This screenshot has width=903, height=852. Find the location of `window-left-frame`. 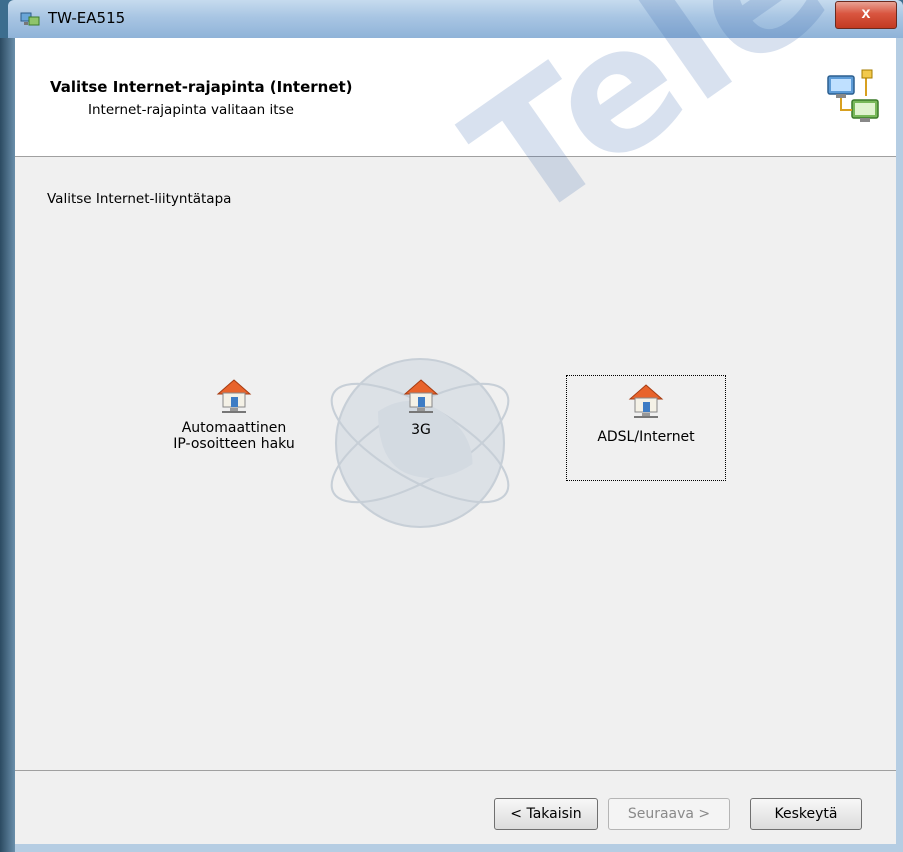

window-left-frame is located at coordinates (7, 445).